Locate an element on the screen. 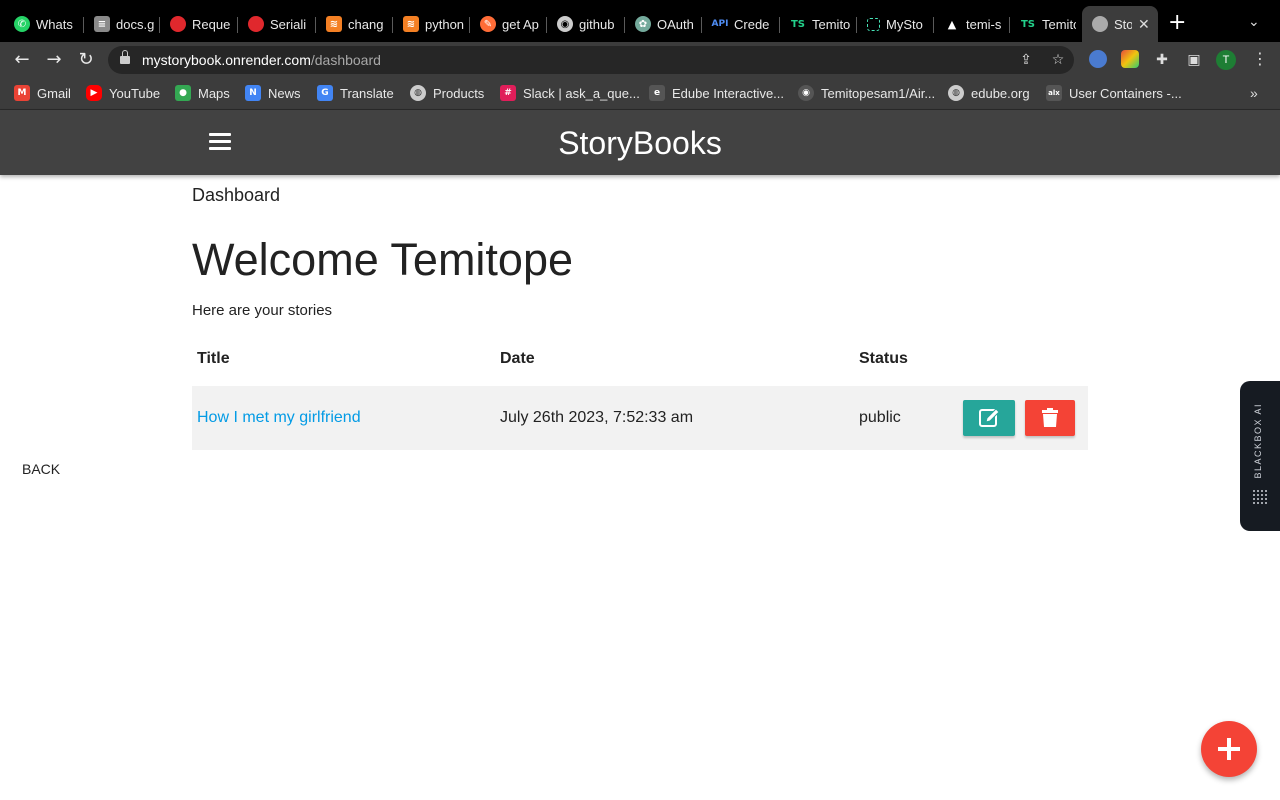 This screenshot has height=800, width=1280. docs-icon: ≡ is located at coordinates (102, 24).